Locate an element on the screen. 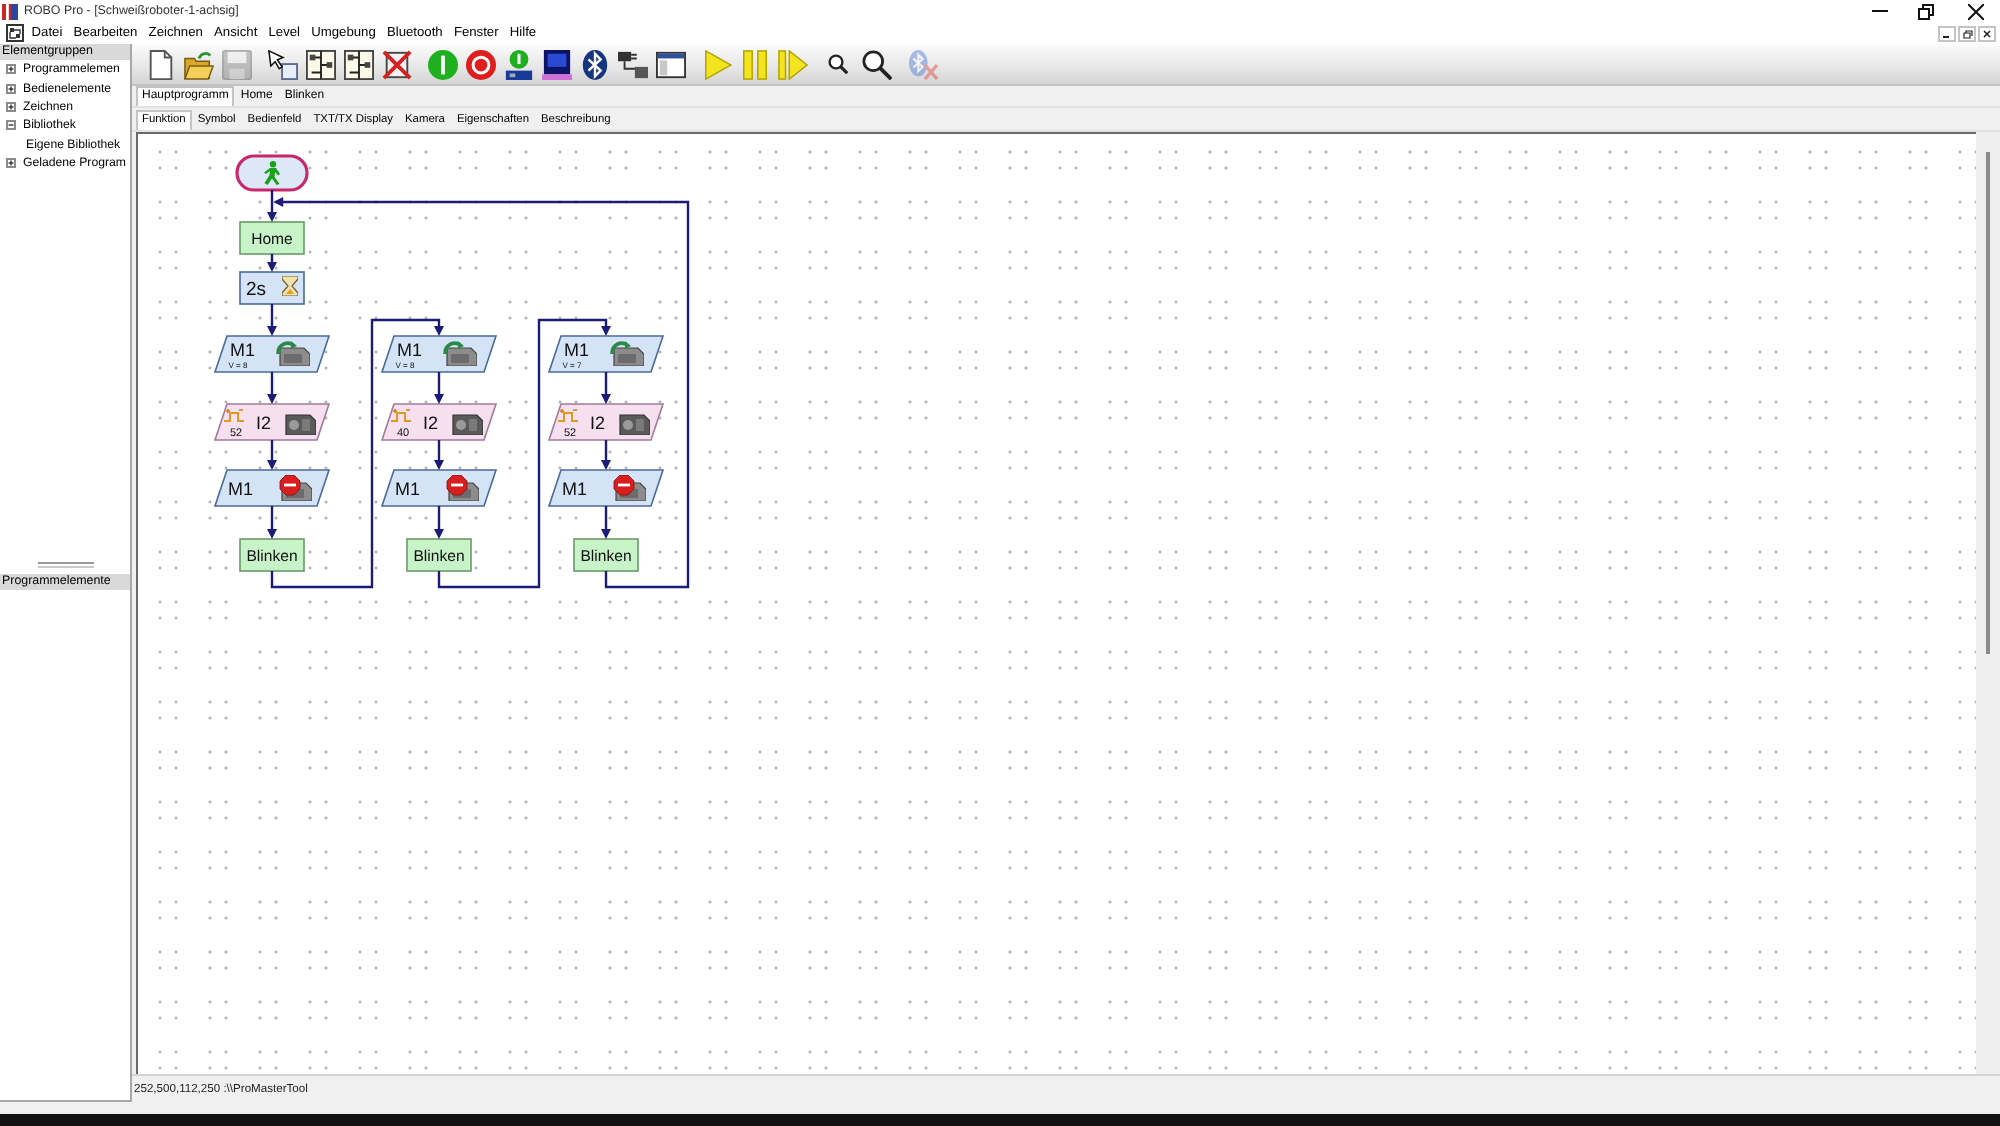 Image resolution: width=2000 pixels, height=1126 pixels. minimize-icon is located at coordinates (1947, 33).